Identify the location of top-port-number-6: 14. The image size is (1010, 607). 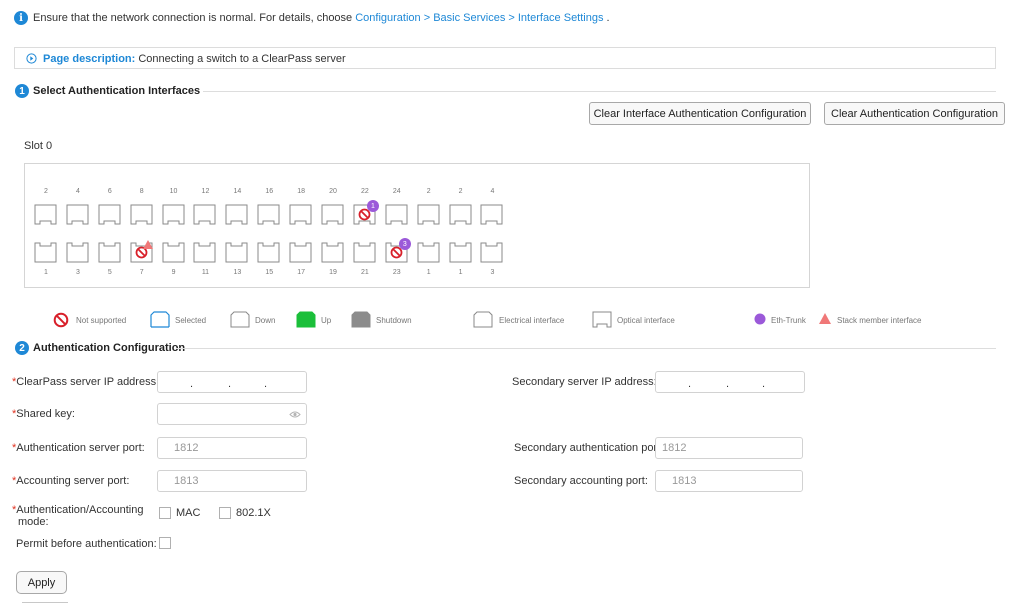
(237, 191).